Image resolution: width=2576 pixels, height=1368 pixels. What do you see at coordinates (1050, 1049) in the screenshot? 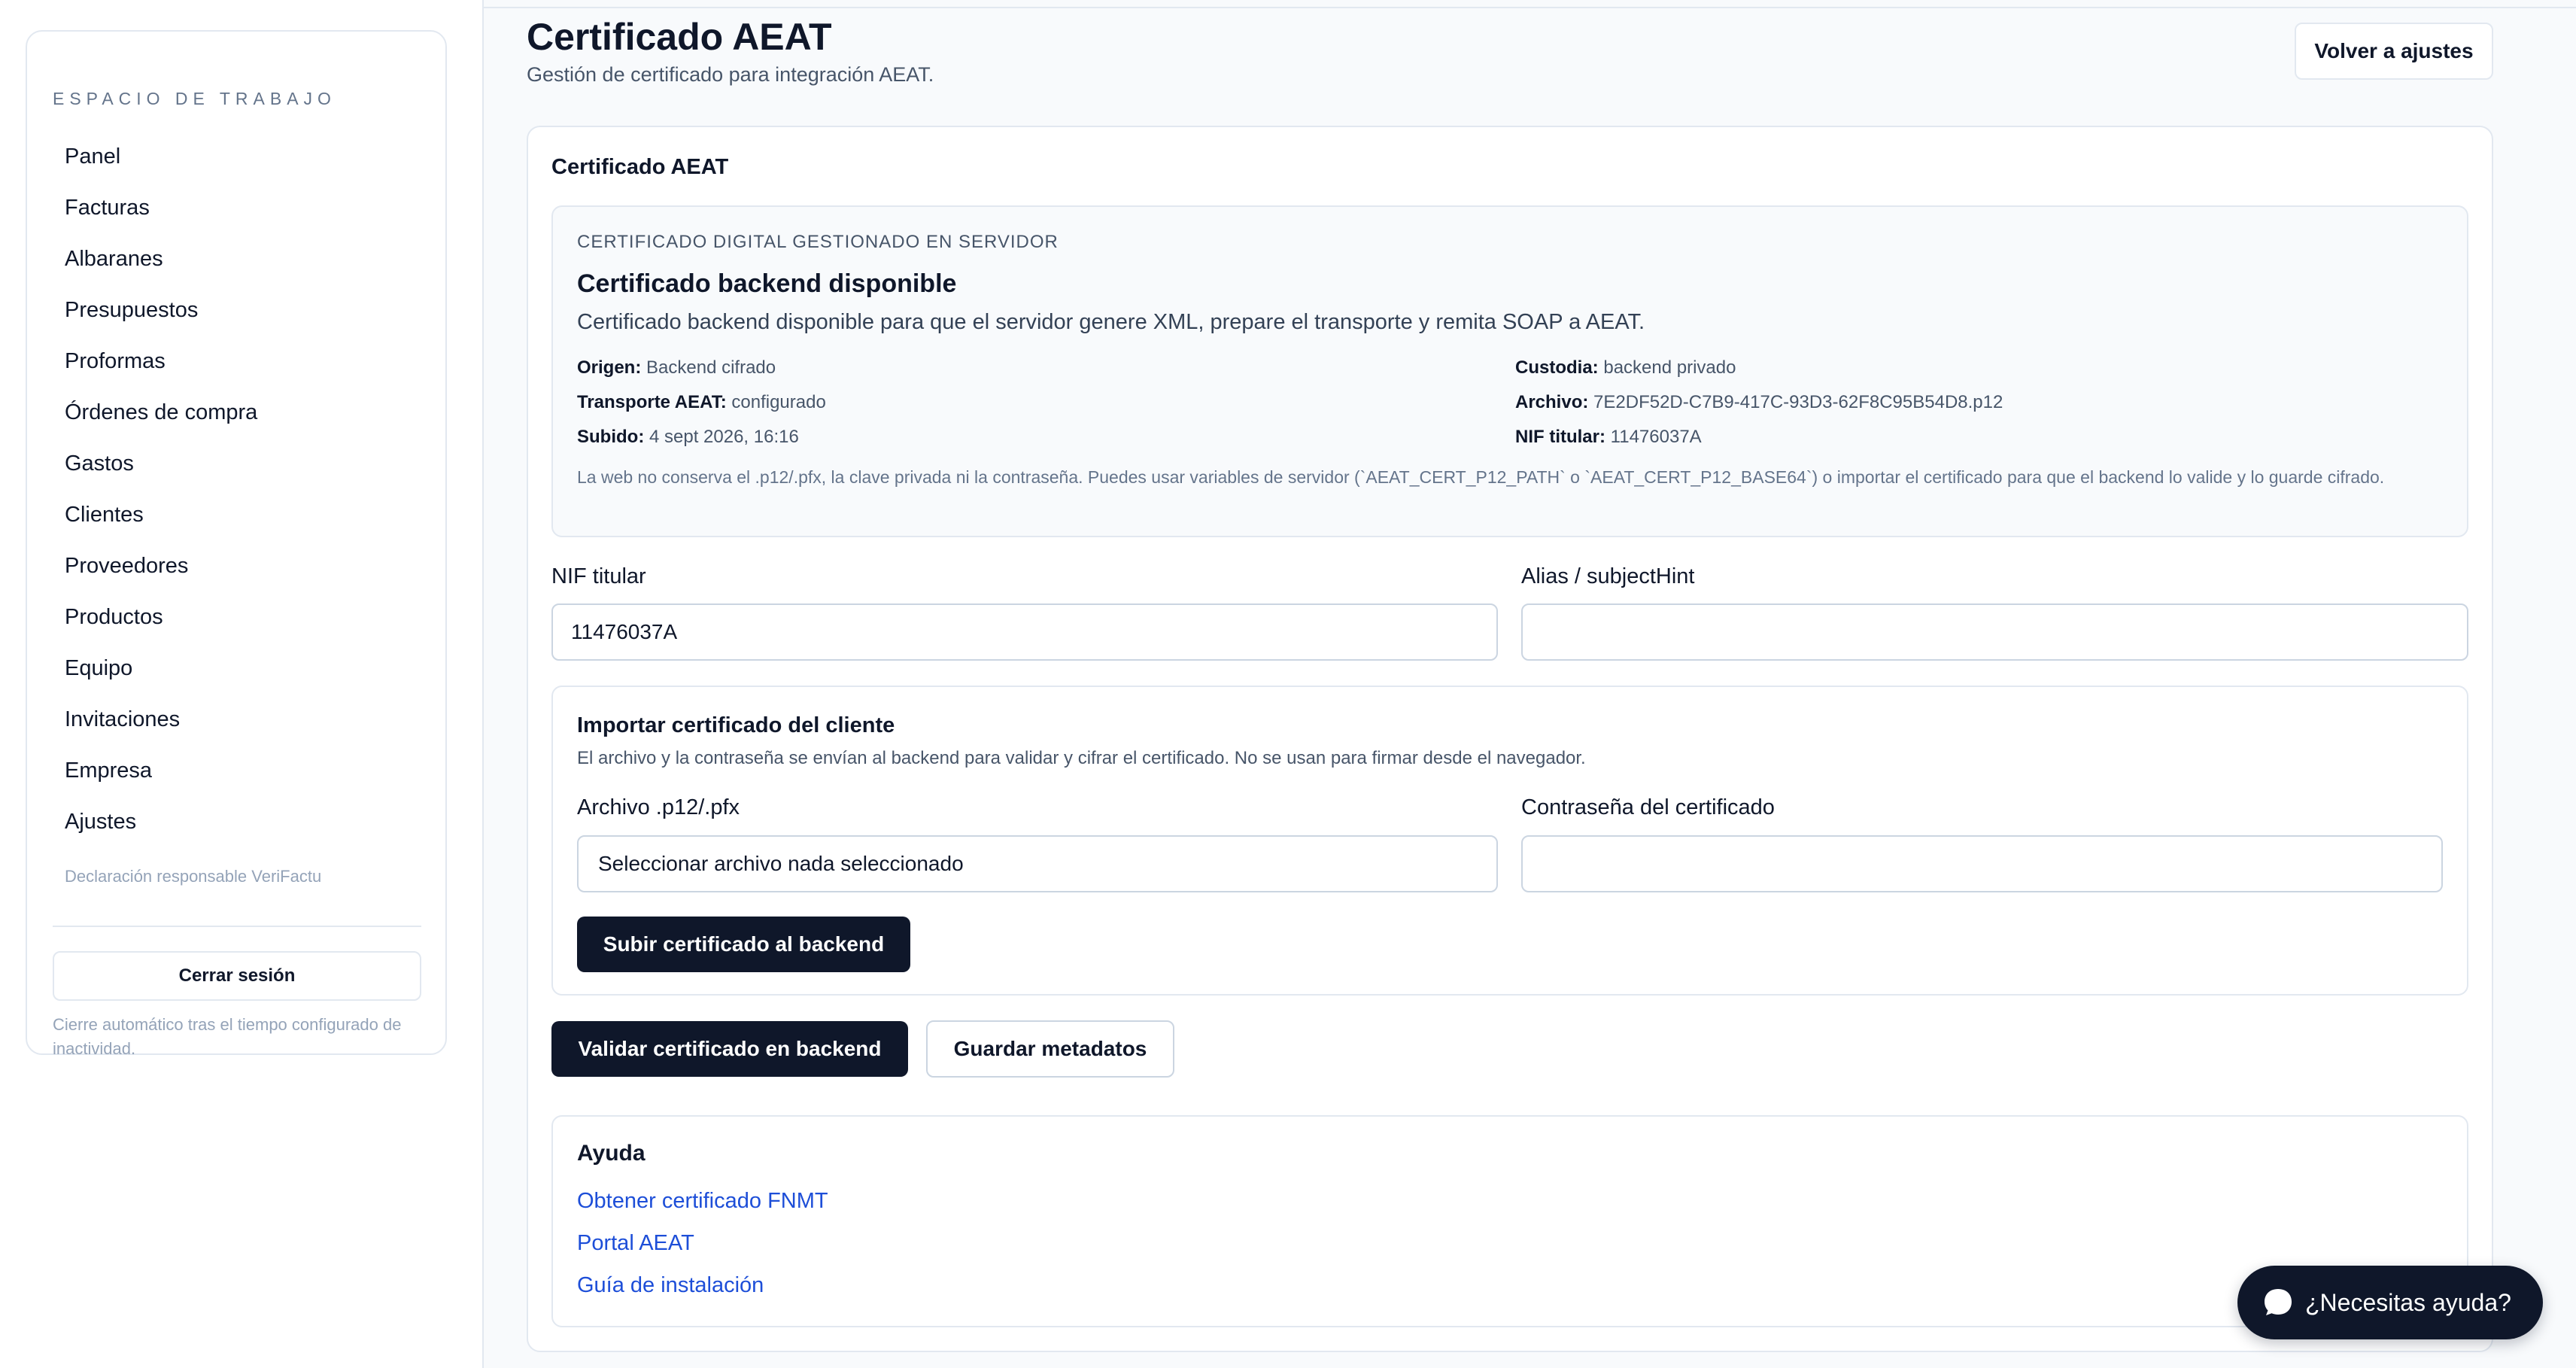
I see `save-metadata-button: Guardar metadatos` at bounding box center [1050, 1049].